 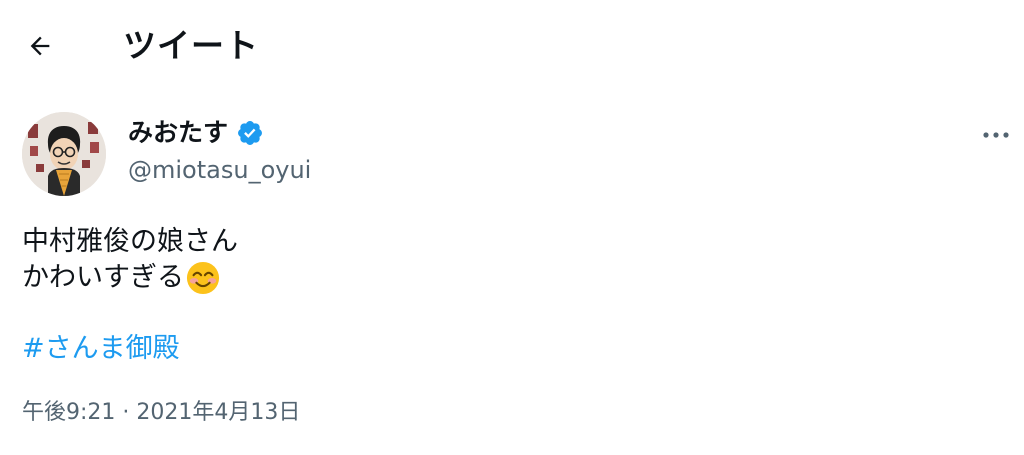 I want to click on hashtag-link: #さんま御殿, so click(x=101, y=349).